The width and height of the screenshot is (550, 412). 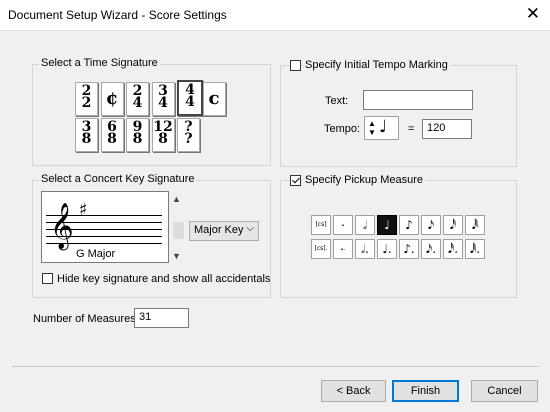 I want to click on key-mode-select: Major Key ⌵, so click(x=224, y=231).